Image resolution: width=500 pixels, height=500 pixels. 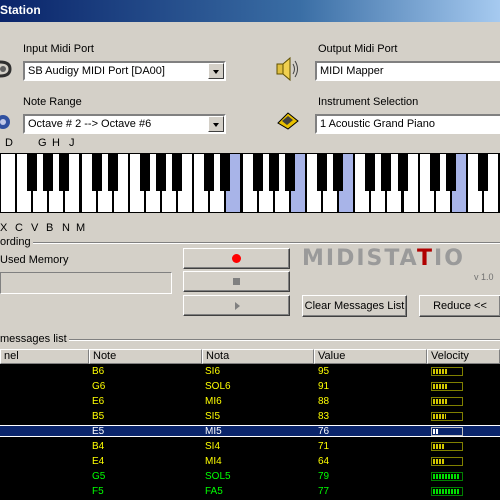 I want to click on column-header-channel: nel, so click(x=44, y=356).